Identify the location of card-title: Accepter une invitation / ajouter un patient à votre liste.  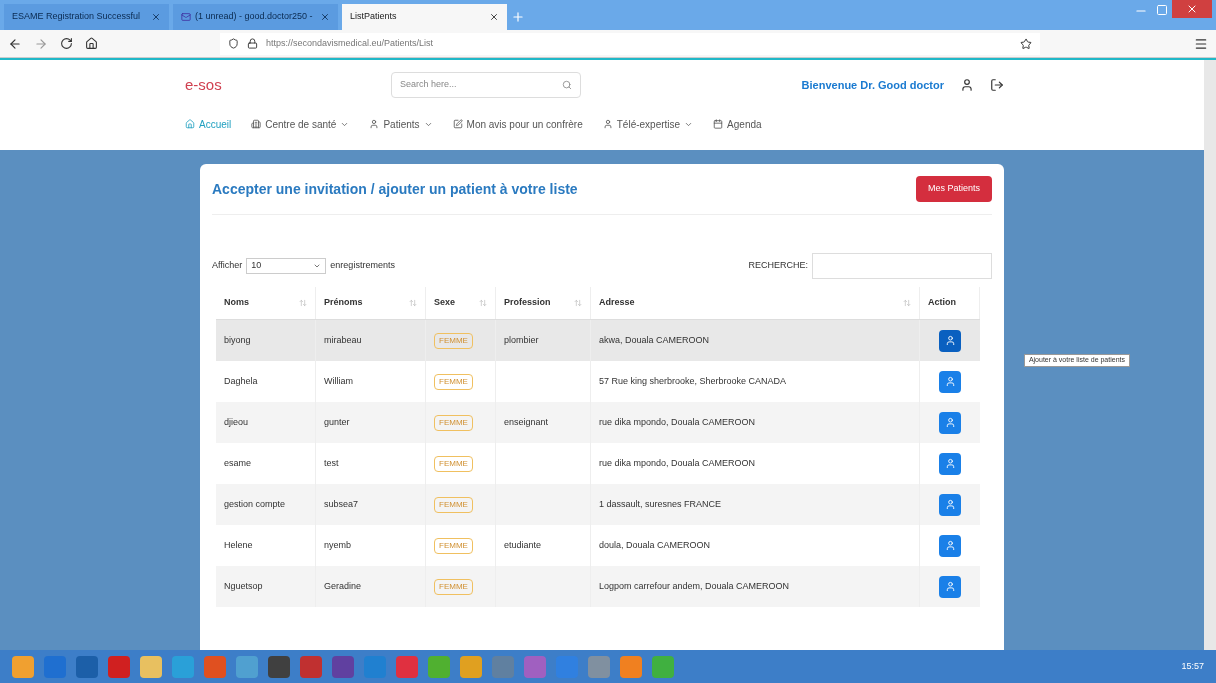
(395, 189).